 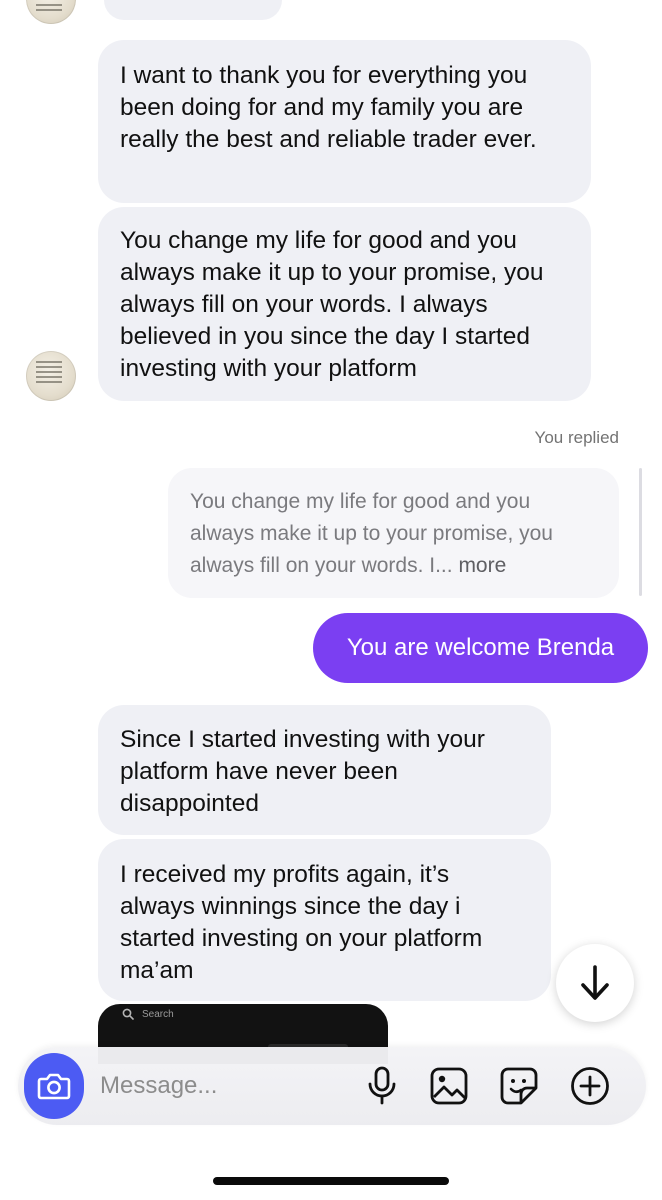 I want to click on partial-message-bubble, so click(x=193, y=10).